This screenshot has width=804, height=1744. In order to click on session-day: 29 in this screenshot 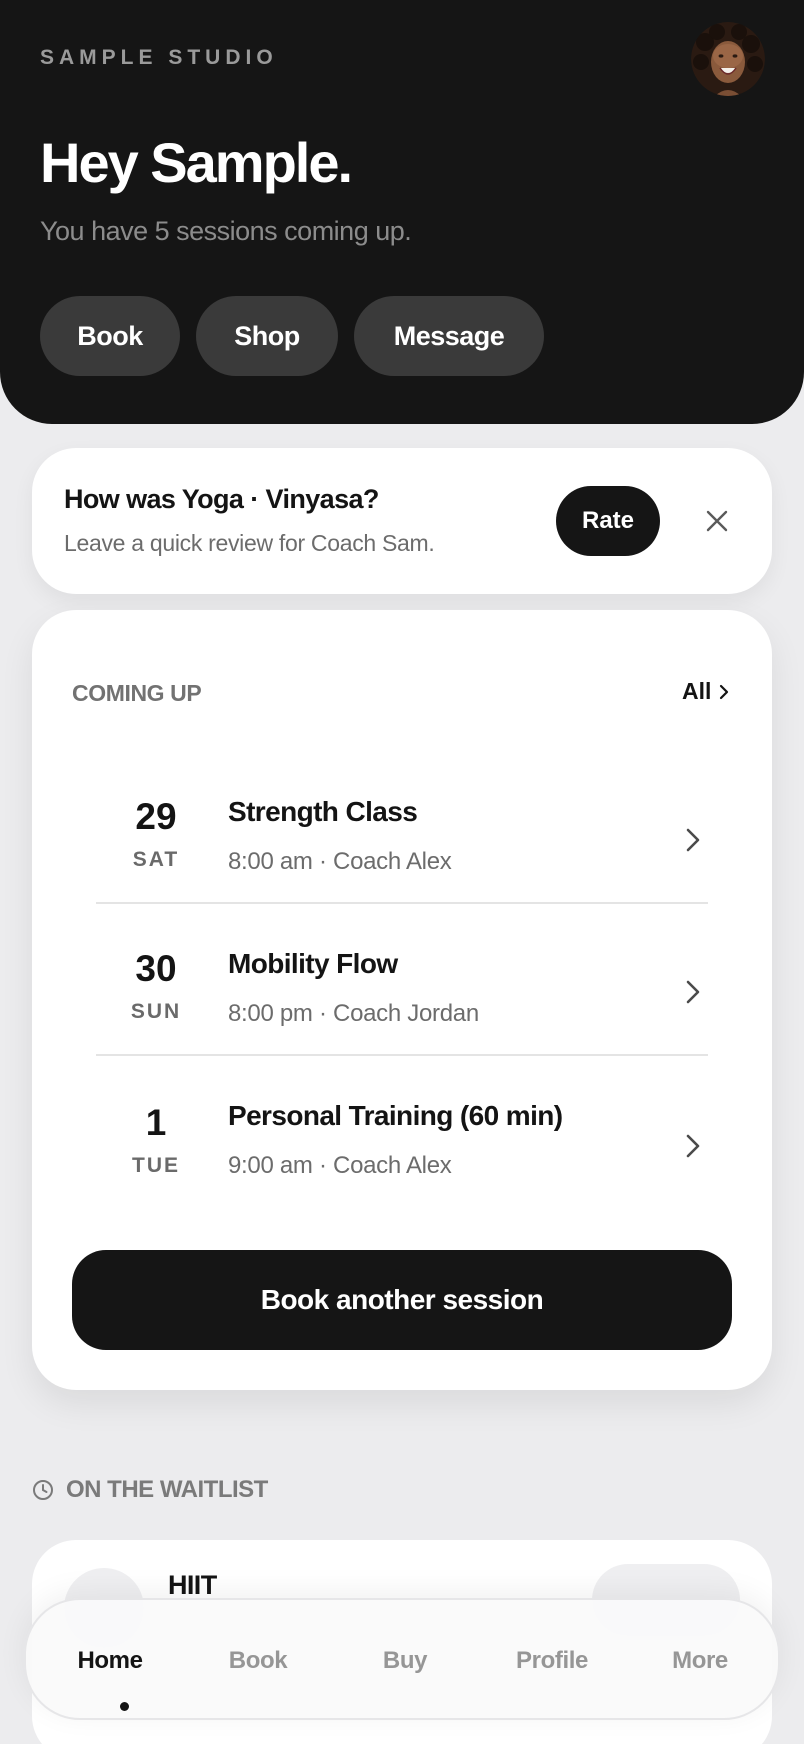, I will do `click(156, 816)`.